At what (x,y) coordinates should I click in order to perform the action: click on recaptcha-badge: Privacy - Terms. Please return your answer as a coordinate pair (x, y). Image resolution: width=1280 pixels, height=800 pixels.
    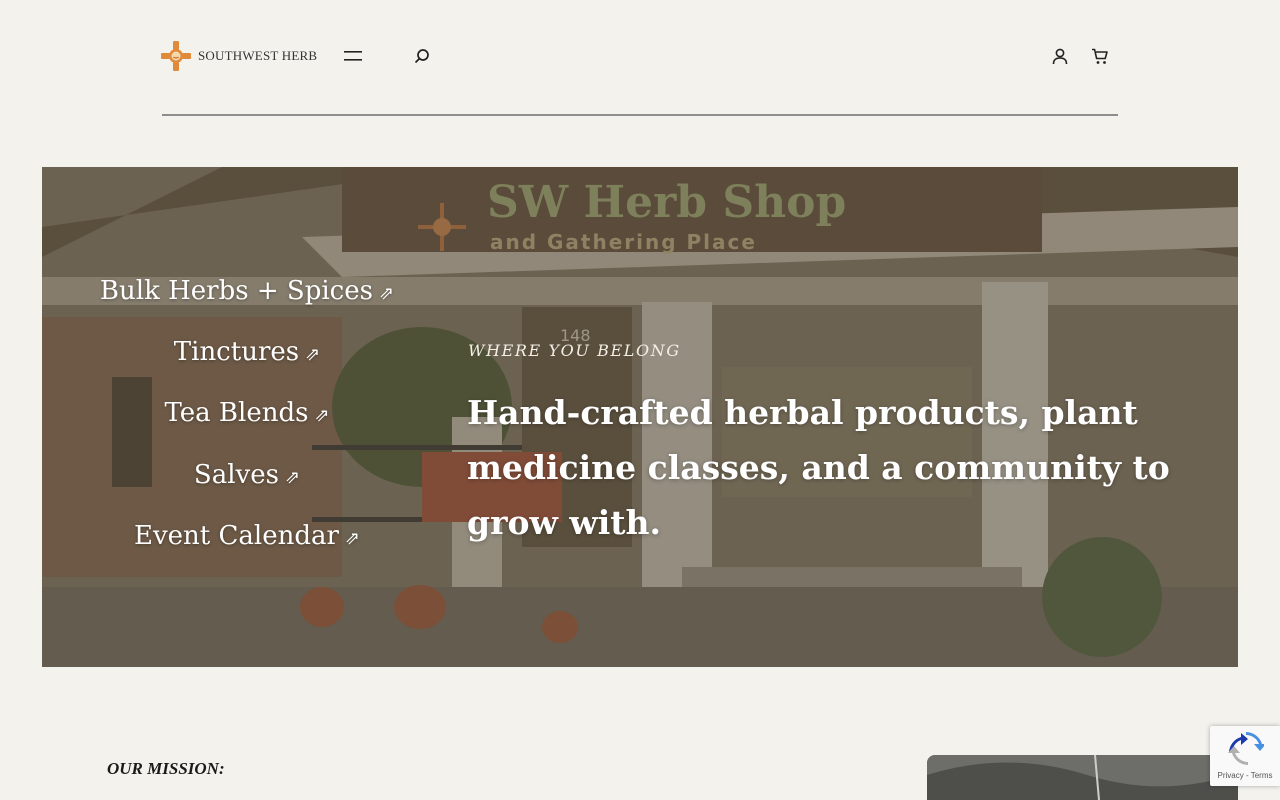
    Looking at the image, I should click on (1245, 756).